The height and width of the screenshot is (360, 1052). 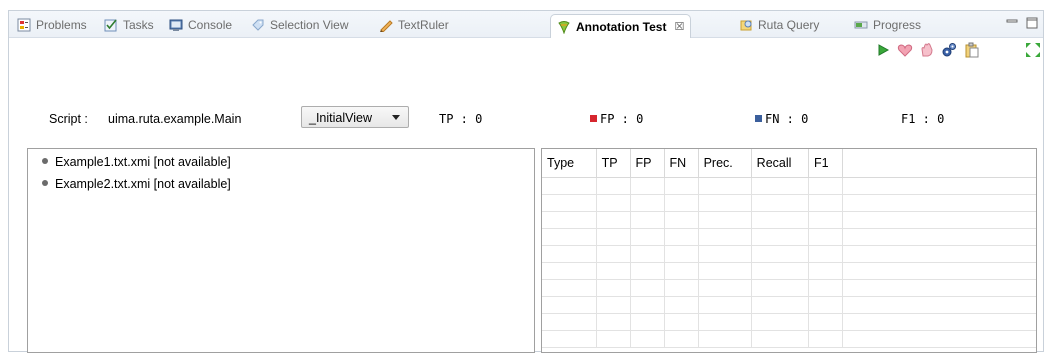 What do you see at coordinates (309, 25) in the screenshot?
I see `tab-label: Selection View` at bounding box center [309, 25].